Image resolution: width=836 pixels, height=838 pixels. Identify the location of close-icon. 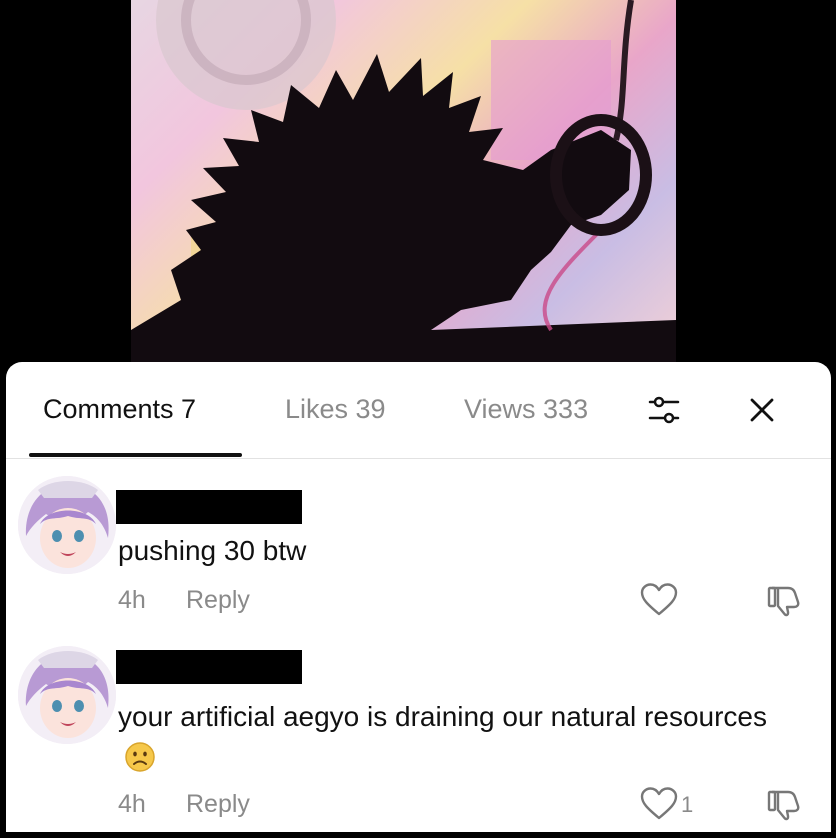
(762, 410).